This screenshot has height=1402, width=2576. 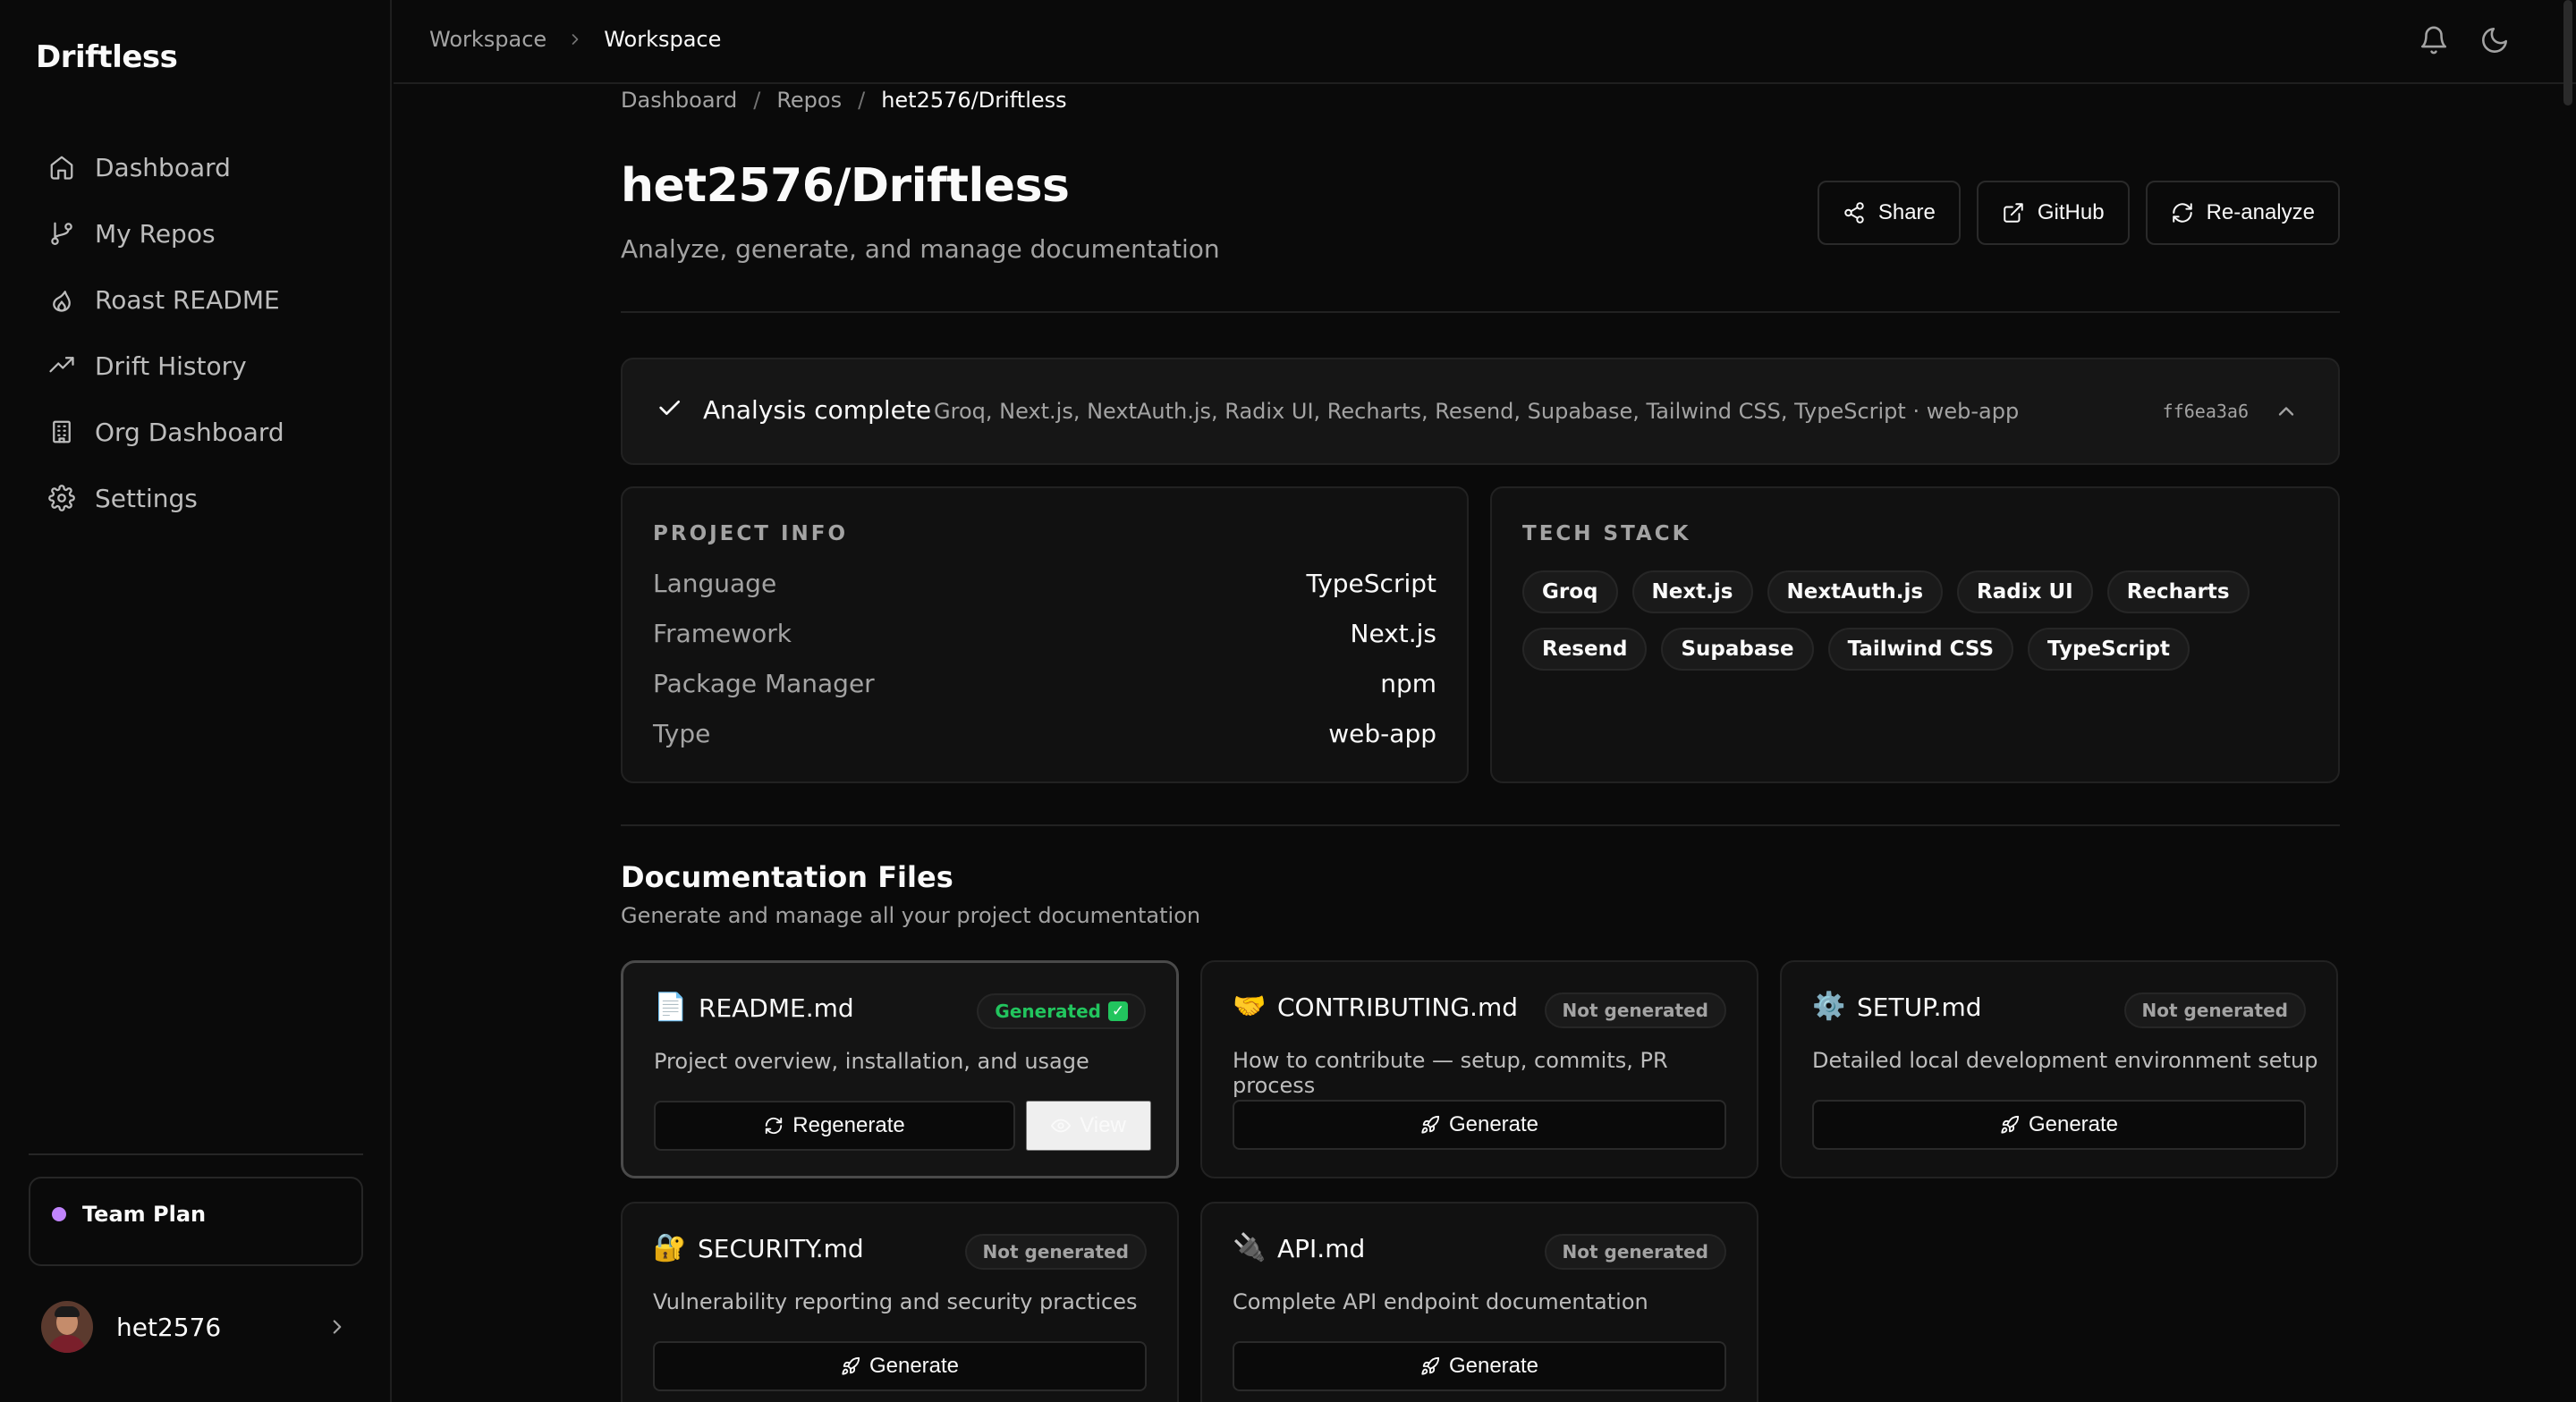 I want to click on info-row-framework: Framework Next.js, so click(x=1044, y=633).